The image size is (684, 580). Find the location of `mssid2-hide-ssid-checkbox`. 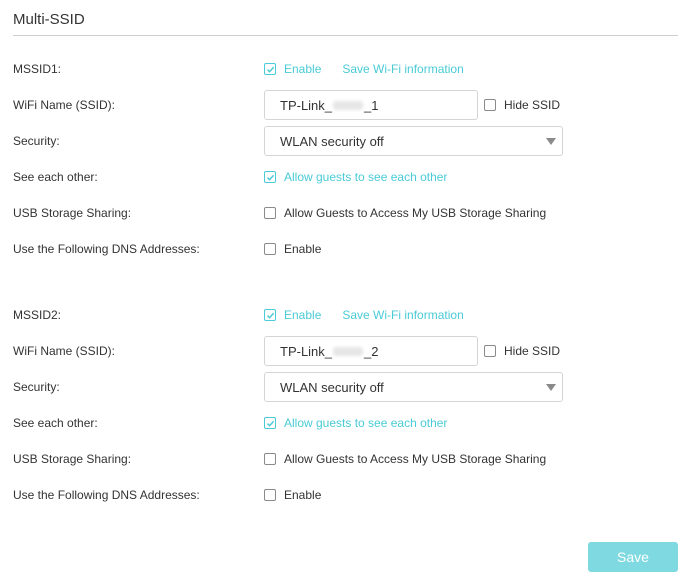

mssid2-hide-ssid-checkbox is located at coordinates (490, 351).